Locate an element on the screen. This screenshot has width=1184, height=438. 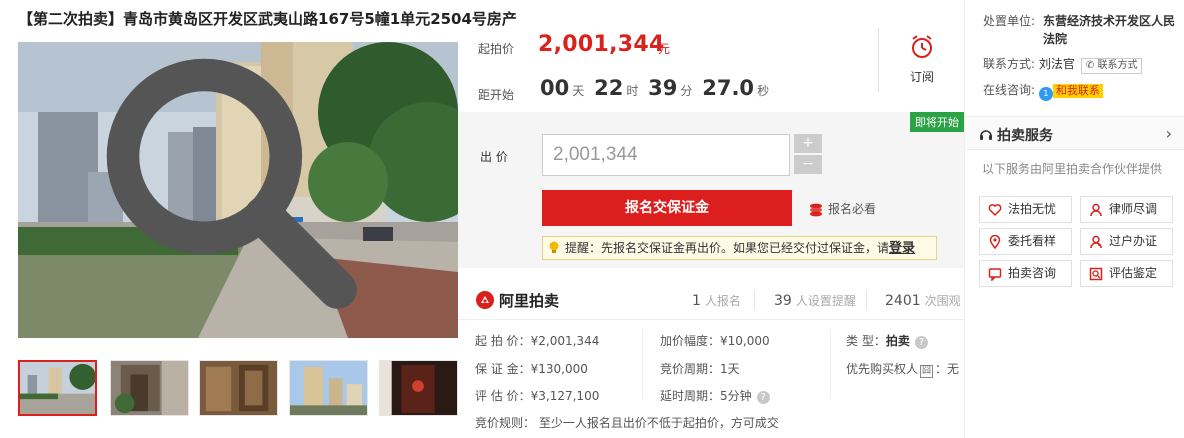
countdown-days: 00 is located at coordinates (555, 88).